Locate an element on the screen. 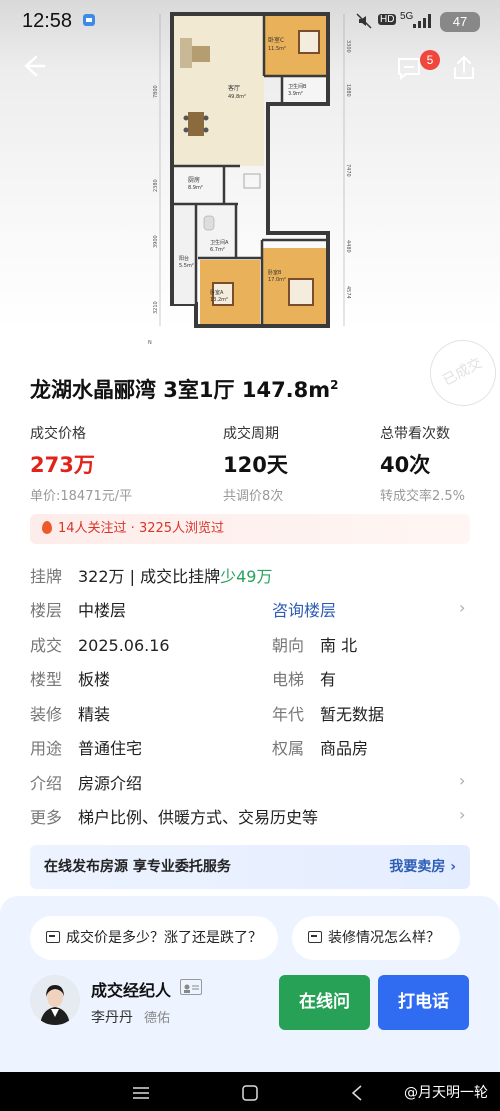 Image resolution: width=500 pixels, height=1111 pixels. agent-name: 李丹丹 is located at coordinates (112, 1018).